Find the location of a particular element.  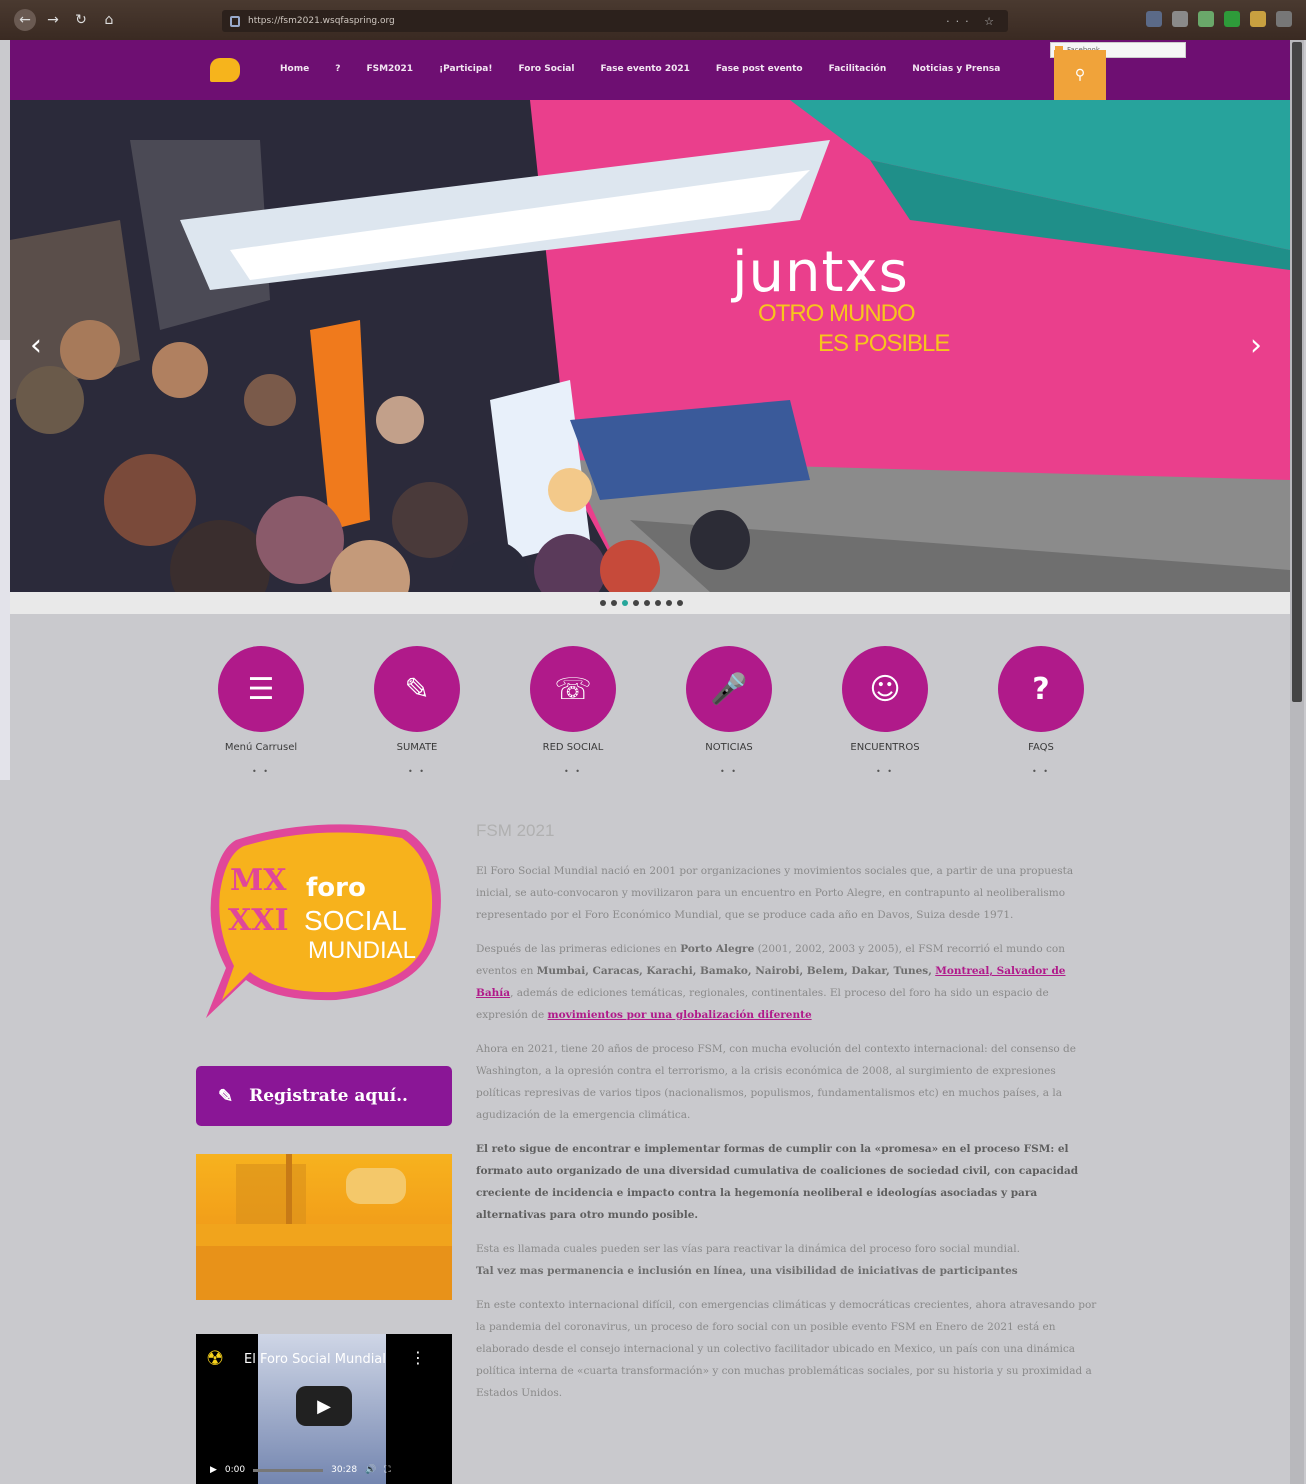

feature-label: SUMATE is located at coordinates (417, 747).